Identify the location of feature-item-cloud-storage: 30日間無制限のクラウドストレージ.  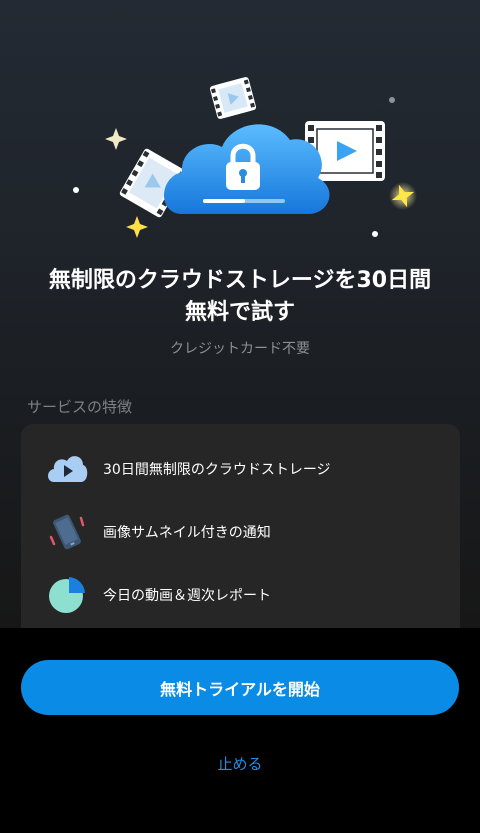
(240, 468).